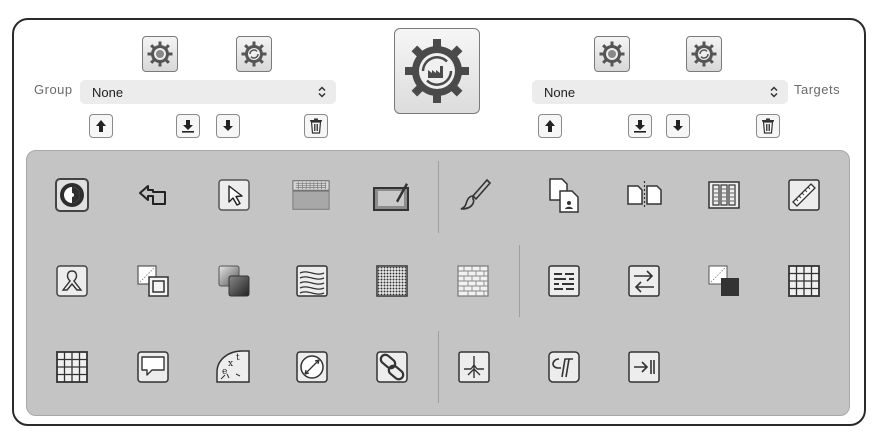 This screenshot has height=440, width=880. What do you see at coordinates (53, 89) in the screenshot?
I see `group-label: Group` at bounding box center [53, 89].